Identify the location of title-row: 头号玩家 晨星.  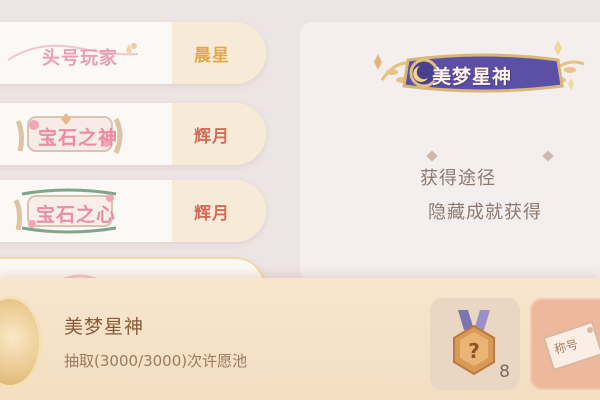
(133, 53).